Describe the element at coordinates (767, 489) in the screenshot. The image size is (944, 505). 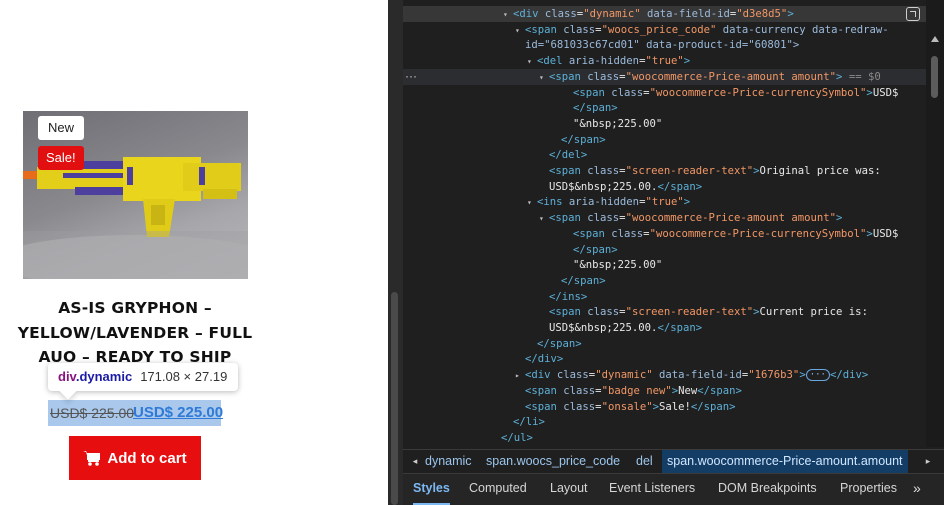
I see `tab-dom-breakpoints: DOM Breakpoints` at that location.